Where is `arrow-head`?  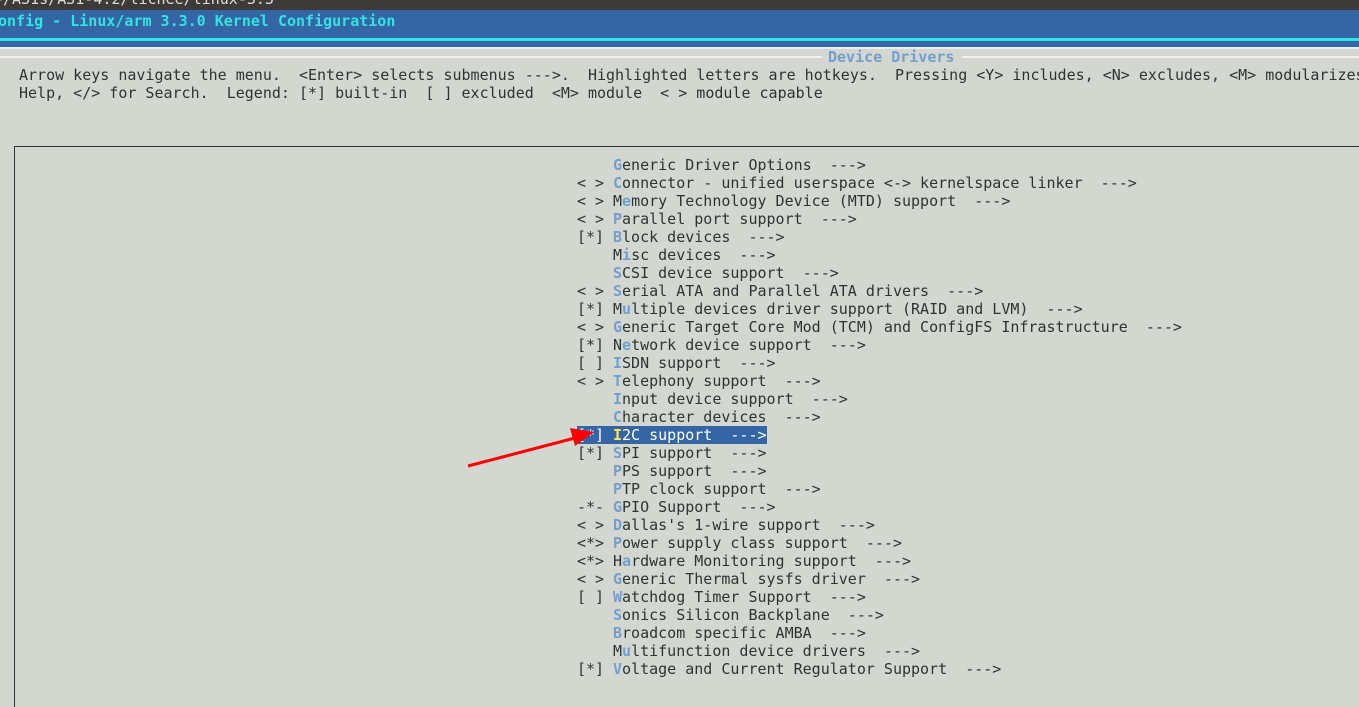 arrow-head is located at coordinates (582, 437).